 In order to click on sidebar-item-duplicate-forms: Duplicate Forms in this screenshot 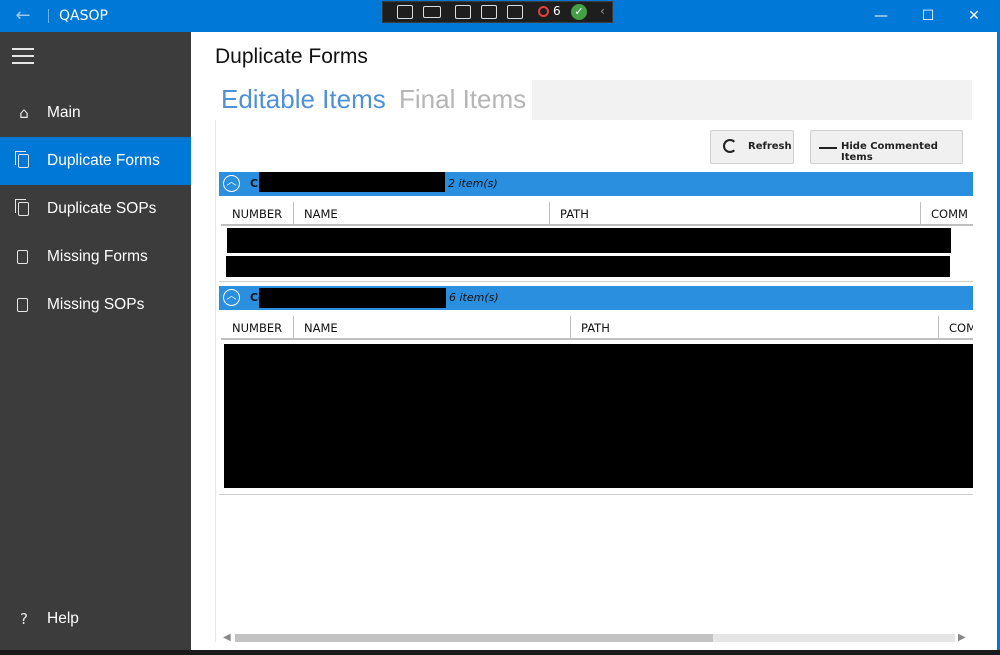, I will do `click(95, 161)`.